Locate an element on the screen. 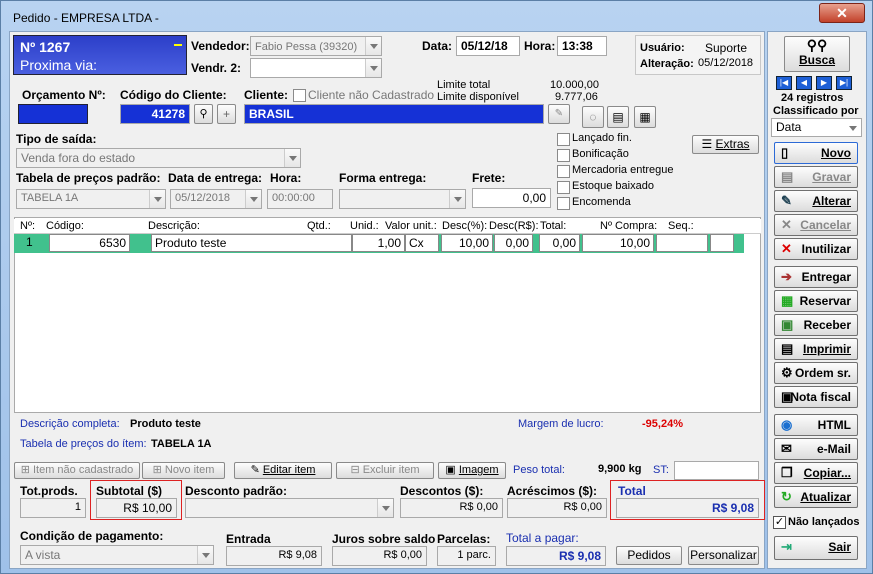  date-field: 05/12/18 is located at coordinates (488, 46).